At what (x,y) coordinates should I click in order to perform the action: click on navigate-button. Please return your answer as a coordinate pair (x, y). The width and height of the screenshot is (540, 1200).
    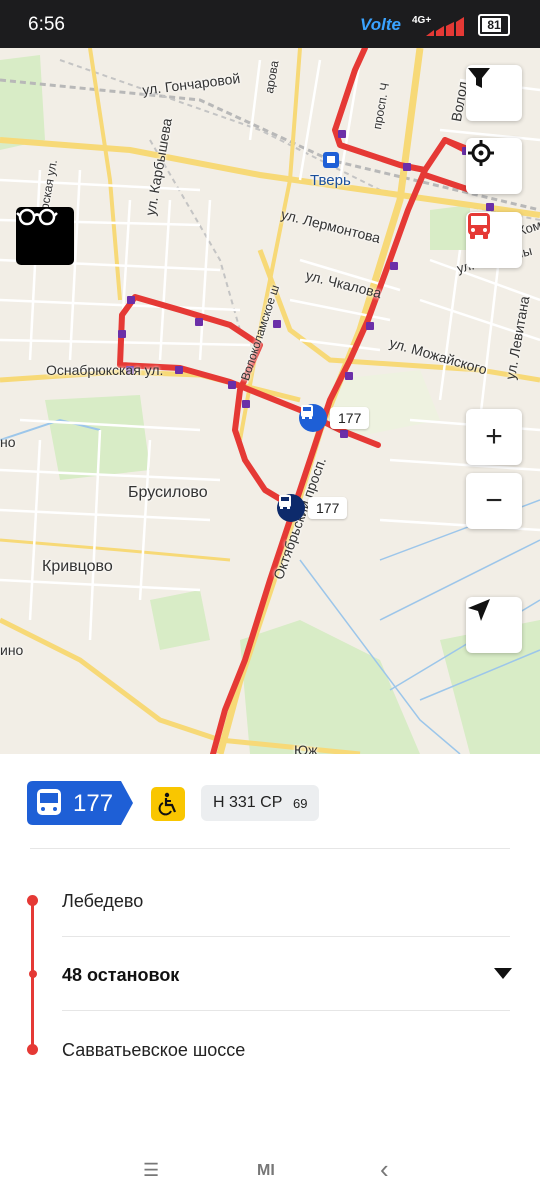
    Looking at the image, I should click on (494, 625).